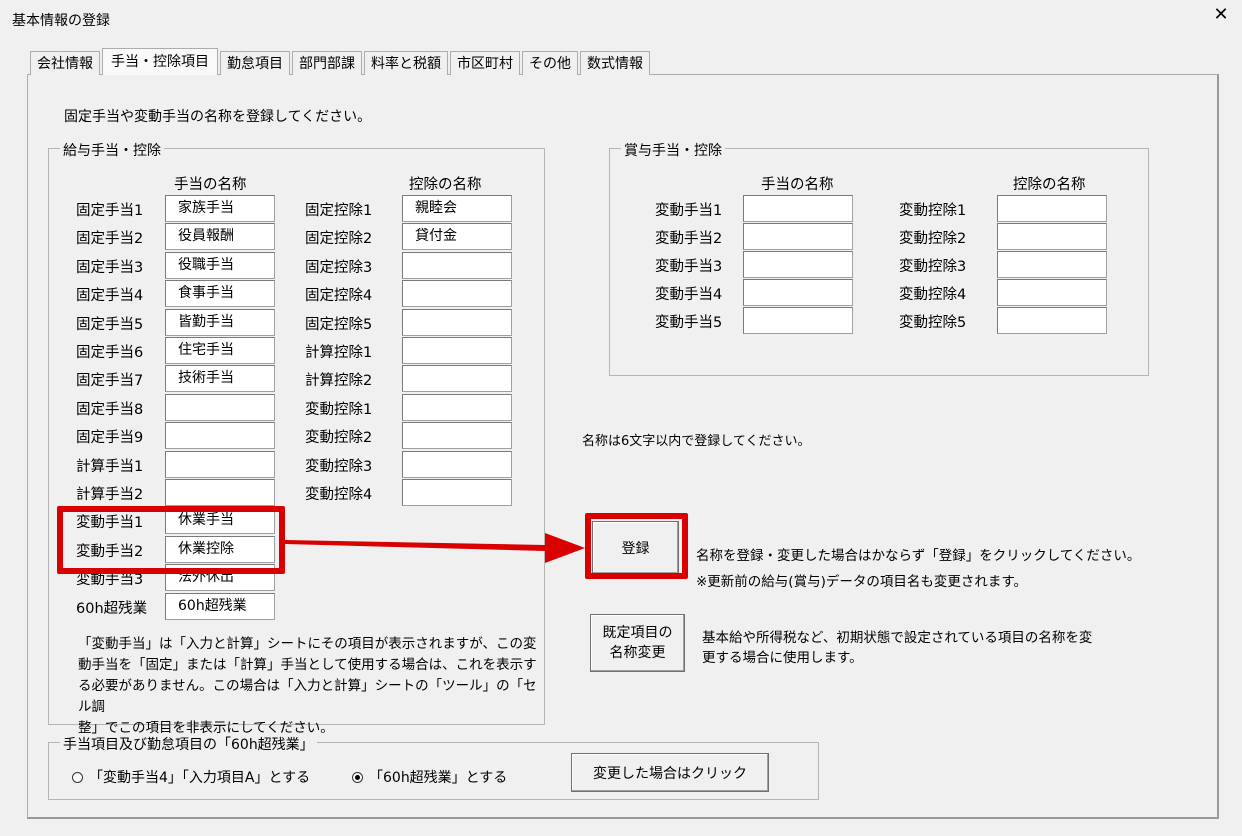 The width and height of the screenshot is (1242, 836). I want to click on radio-option2-icon, so click(357, 777).